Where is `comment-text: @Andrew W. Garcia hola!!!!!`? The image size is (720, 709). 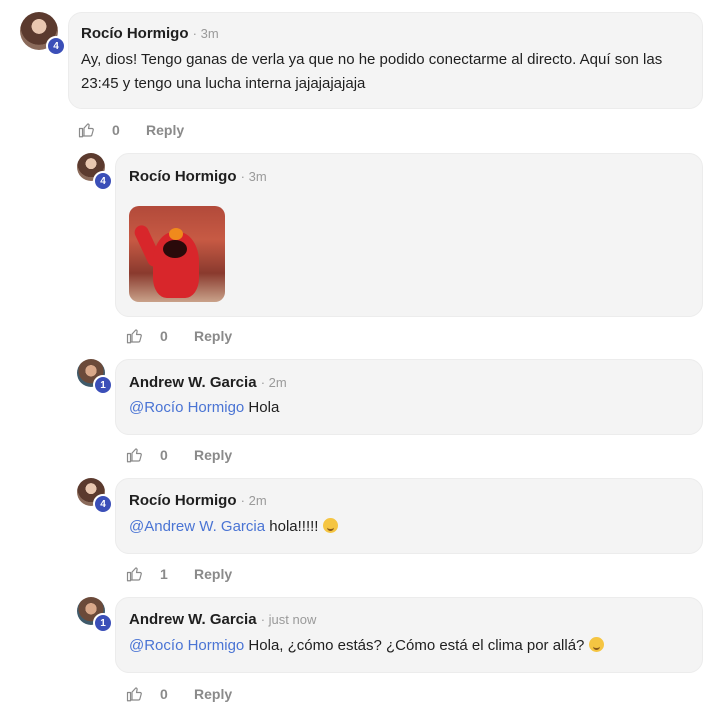 comment-text: @Andrew W. Garcia hola!!!!! is located at coordinates (233, 527).